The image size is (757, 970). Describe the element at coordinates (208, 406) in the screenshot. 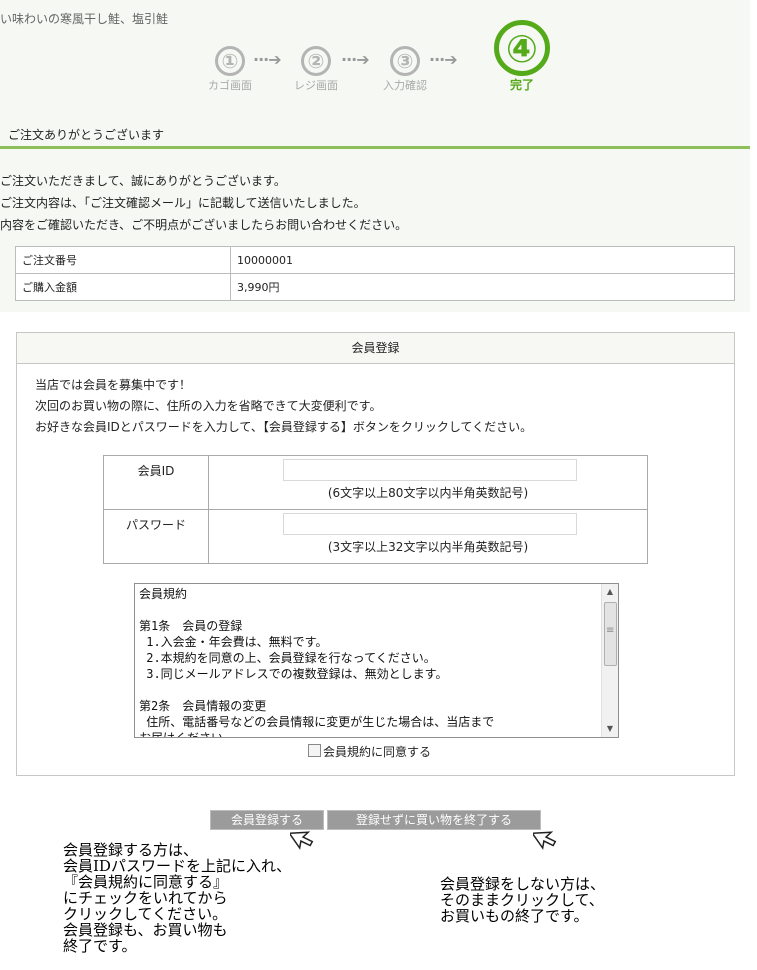

I see `intro-line: 次回のお買い物の際に、住所の入力を省略できて大変便利です。` at that location.